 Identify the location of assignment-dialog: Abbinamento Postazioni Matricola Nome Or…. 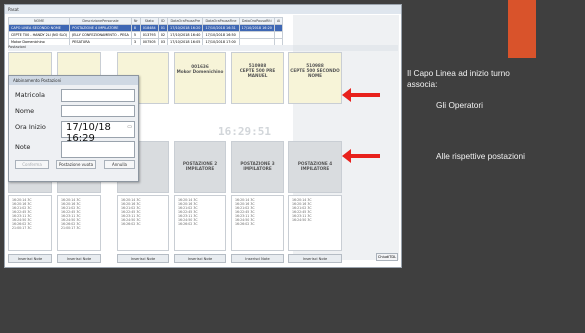
(73, 128).